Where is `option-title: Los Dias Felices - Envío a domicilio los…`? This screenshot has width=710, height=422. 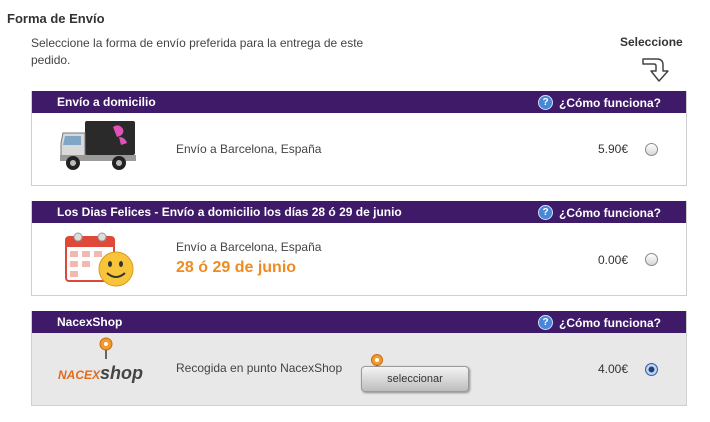 option-title: Los Dias Felices - Envío a domicilio los… is located at coordinates (229, 212).